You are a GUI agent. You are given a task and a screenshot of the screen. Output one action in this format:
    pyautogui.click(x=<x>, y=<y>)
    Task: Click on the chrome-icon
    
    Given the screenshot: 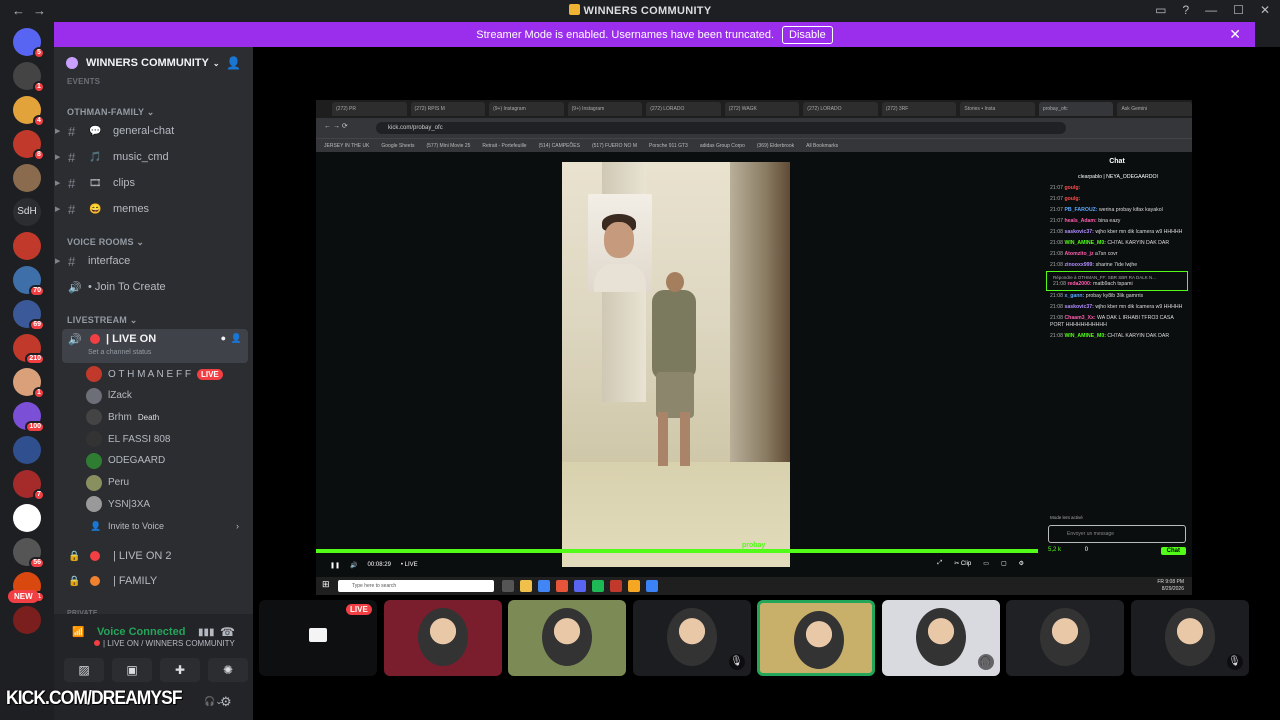 What is the action you would take?
    pyautogui.click(x=544, y=586)
    